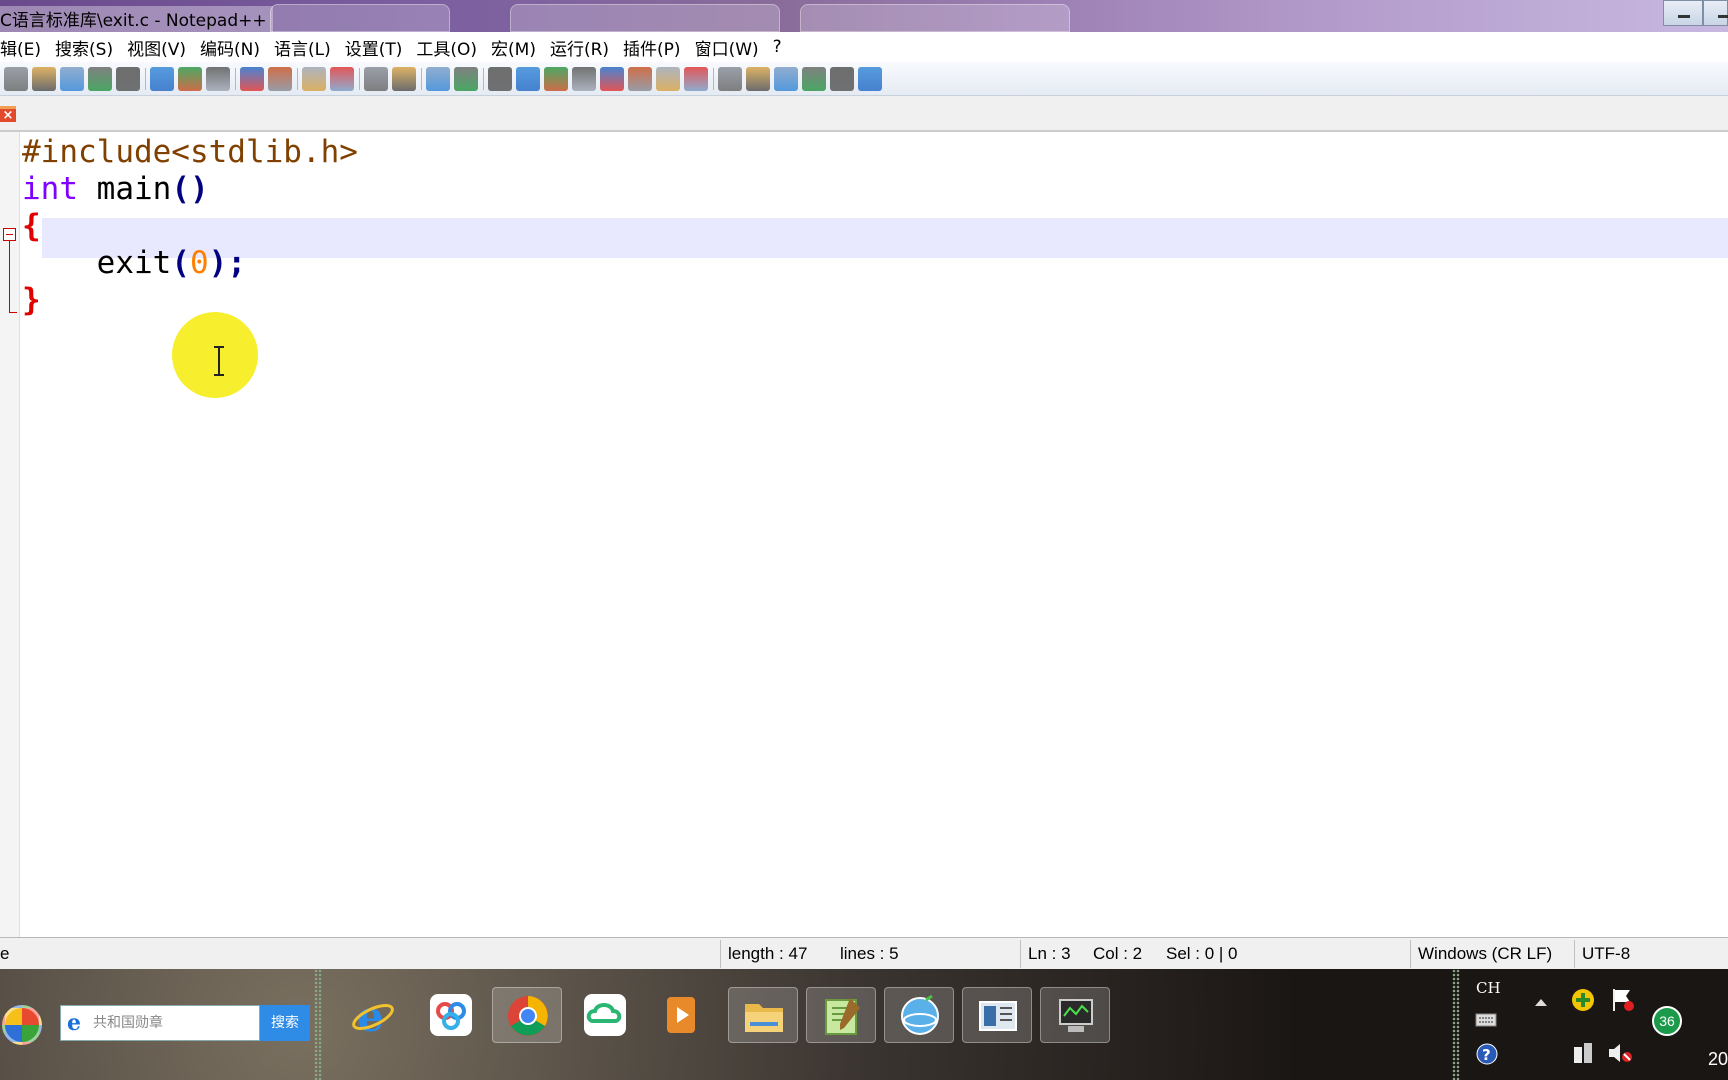 The height and width of the screenshot is (1080, 1728). Describe the element at coordinates (1583, 1000) in the screenshot. I see `add-icon` at that location.